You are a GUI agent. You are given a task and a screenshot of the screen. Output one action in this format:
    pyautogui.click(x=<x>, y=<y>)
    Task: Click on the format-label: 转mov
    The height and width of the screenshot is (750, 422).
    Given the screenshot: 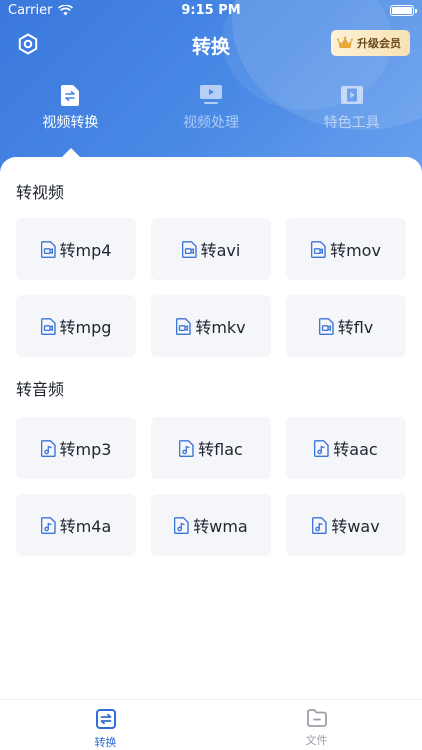 What is the action you would take?
    pyautogui.click(x=355, y=250)
    